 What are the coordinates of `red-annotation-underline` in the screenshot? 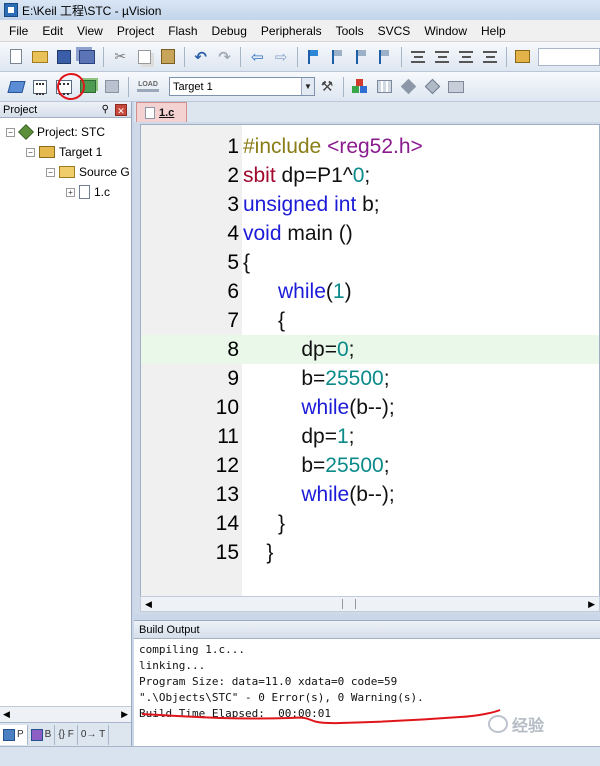 It's located at (321, 717).